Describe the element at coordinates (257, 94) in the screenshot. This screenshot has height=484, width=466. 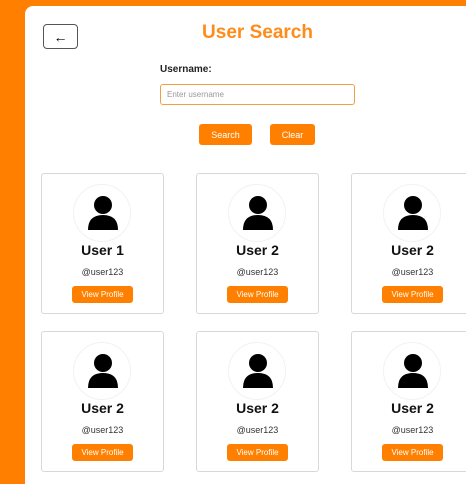
I see `username-input` at that location.